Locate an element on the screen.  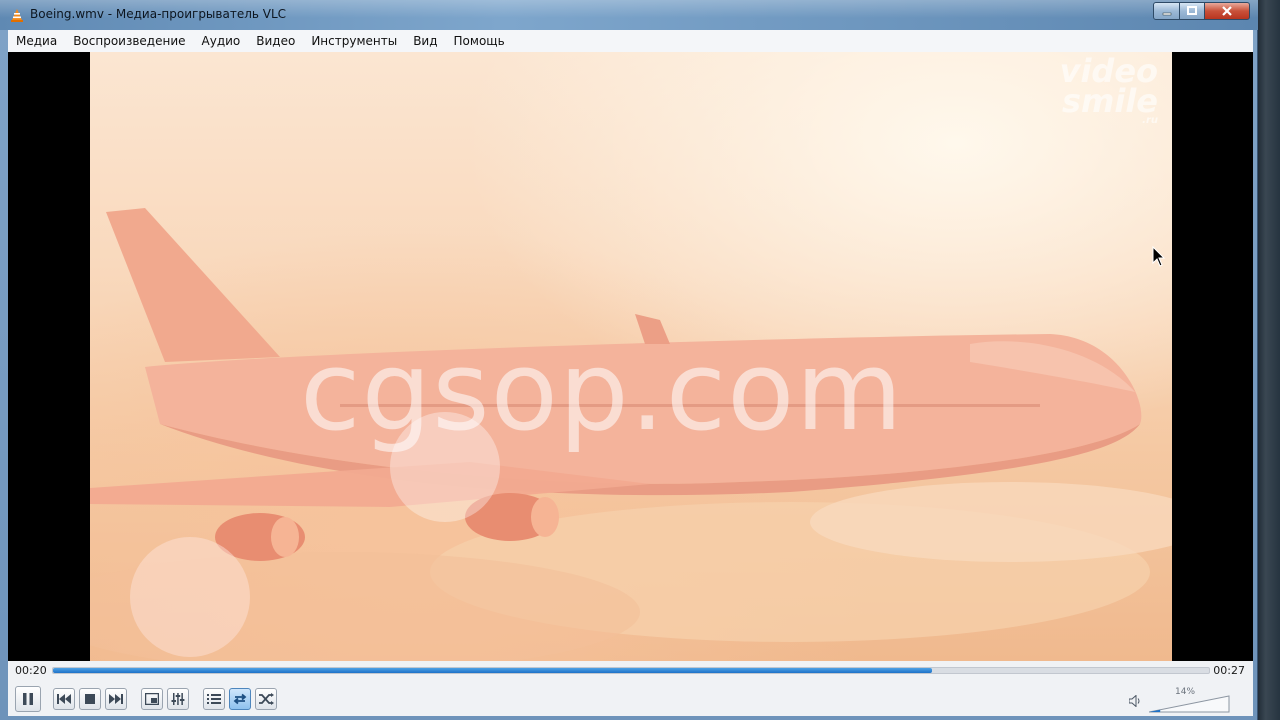
minimize-button is located at coordinates (1166, 11).